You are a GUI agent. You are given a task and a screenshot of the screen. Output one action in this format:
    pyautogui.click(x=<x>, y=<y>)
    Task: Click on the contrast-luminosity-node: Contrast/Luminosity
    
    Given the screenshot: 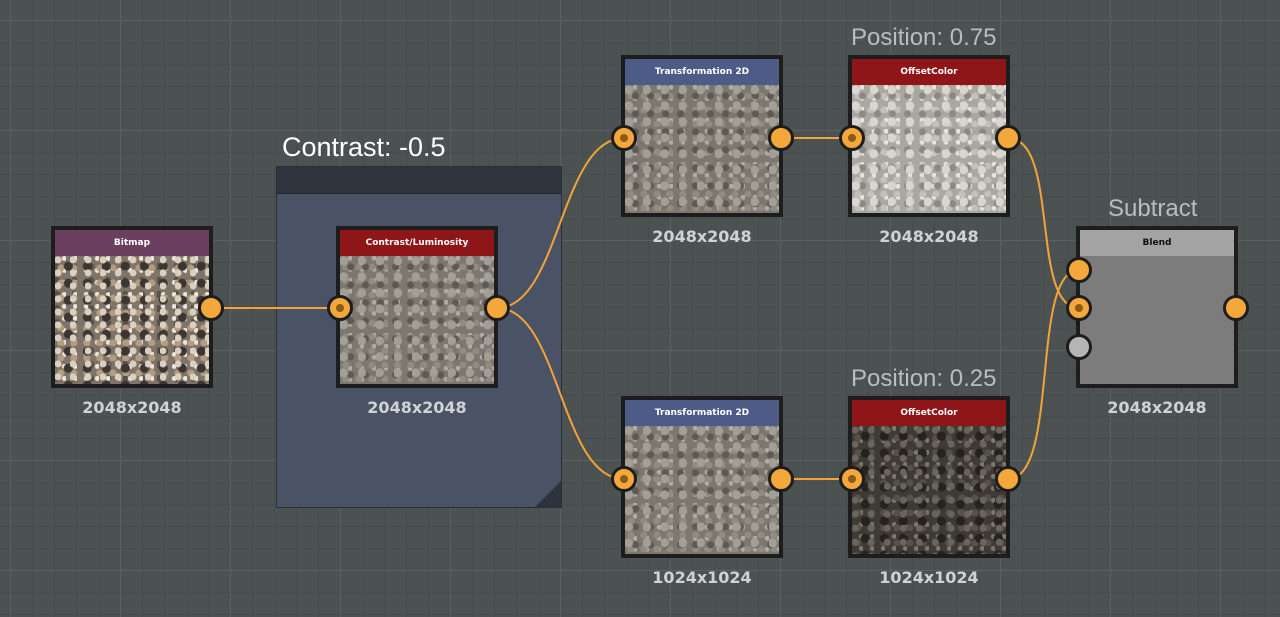 What is the action you would take?
    pyautogui.click(x=417, y=307)
    